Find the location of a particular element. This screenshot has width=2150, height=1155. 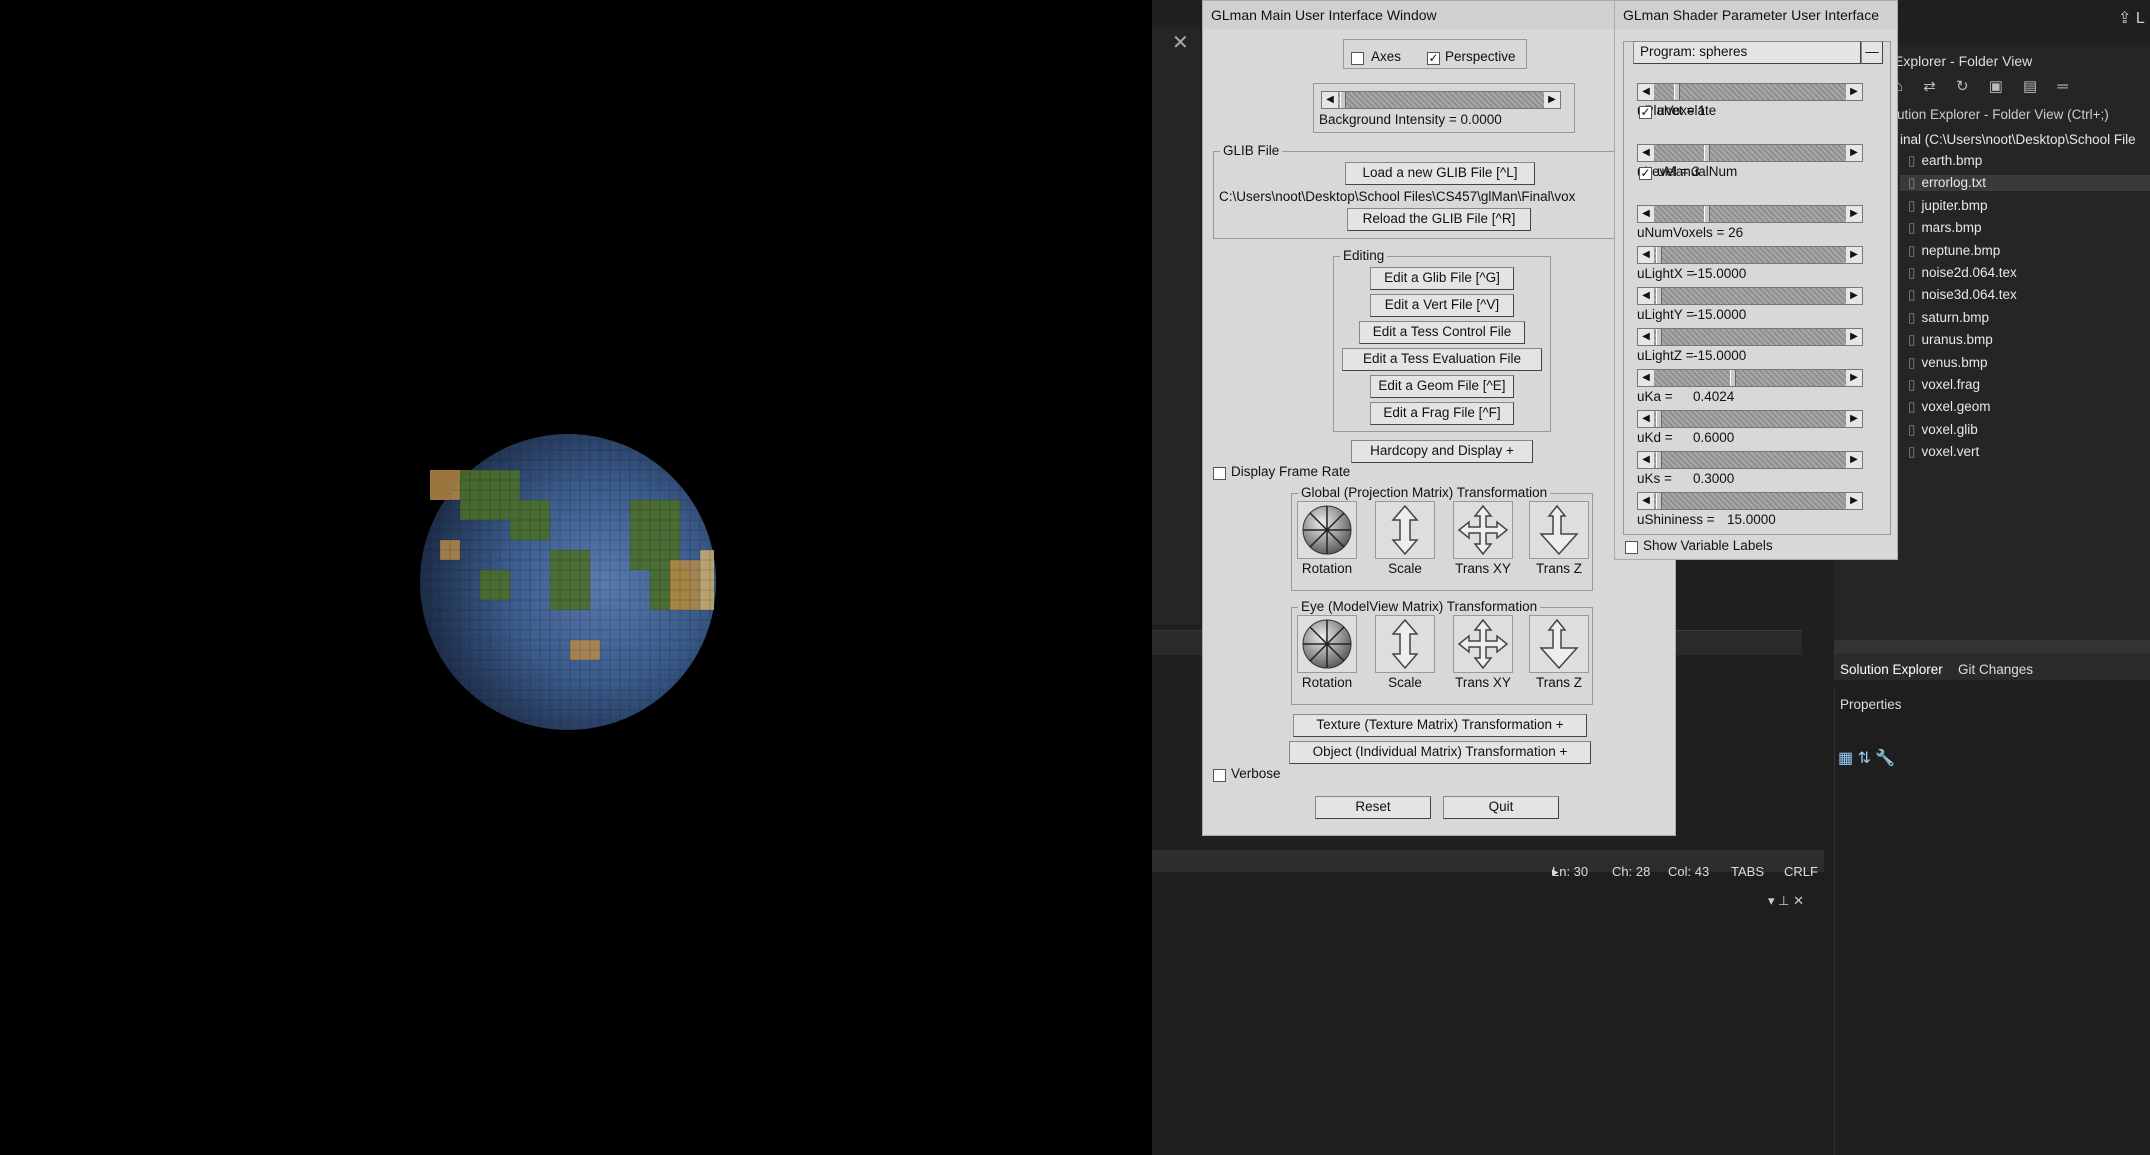

shader-window-title: GLman Shader Parameter User Interface is located at coordinates (1756, 15).